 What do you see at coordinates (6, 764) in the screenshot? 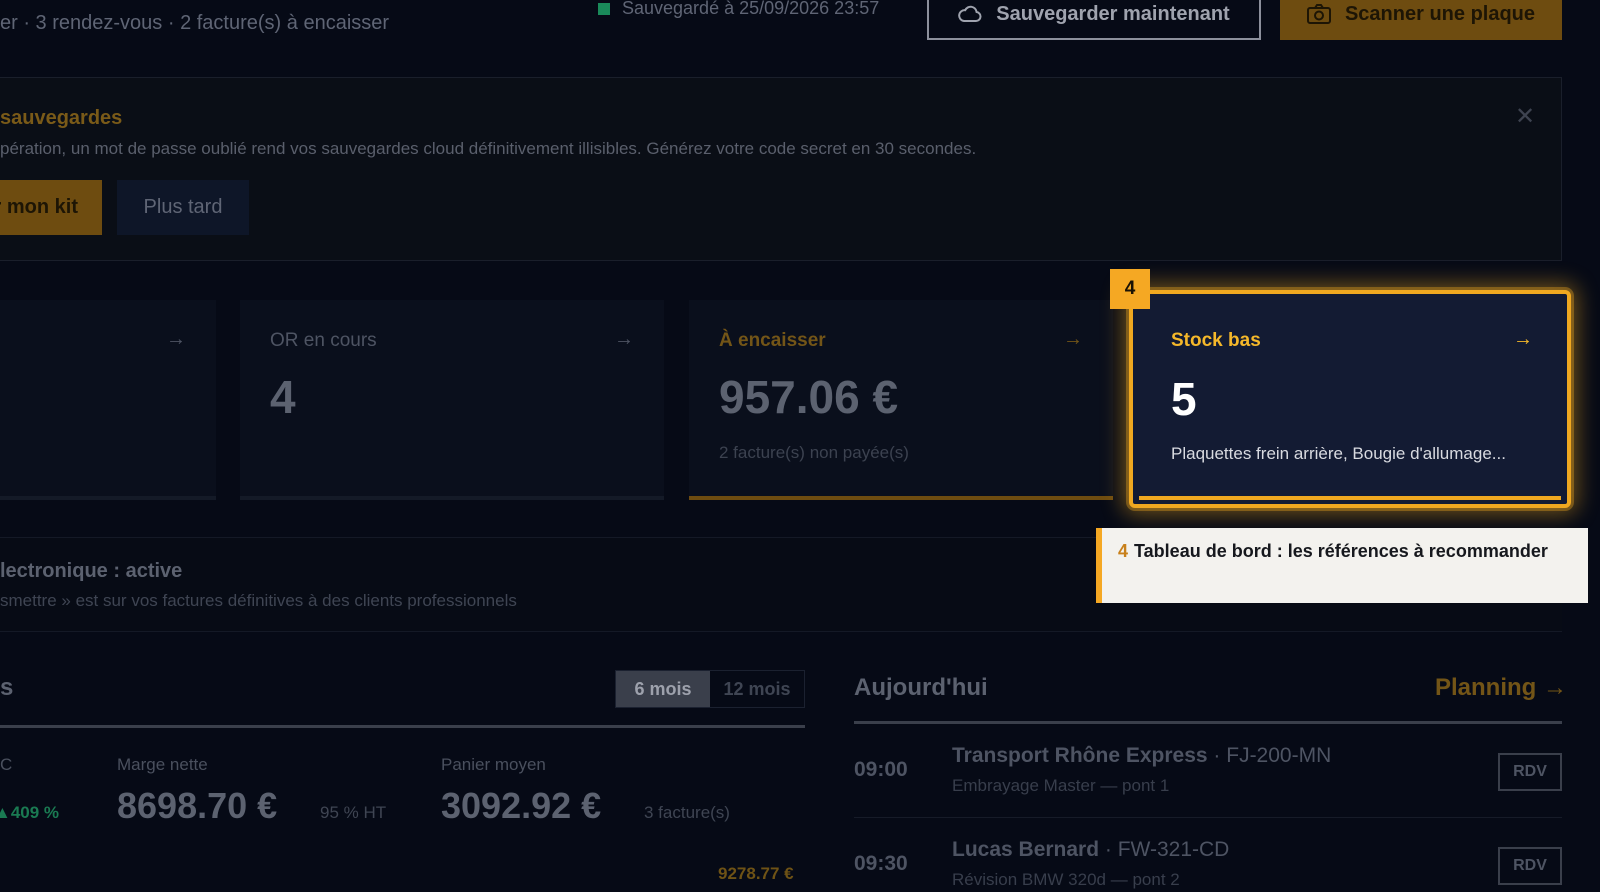
I see `revenue-label: C` at bounding box center [6, 764].